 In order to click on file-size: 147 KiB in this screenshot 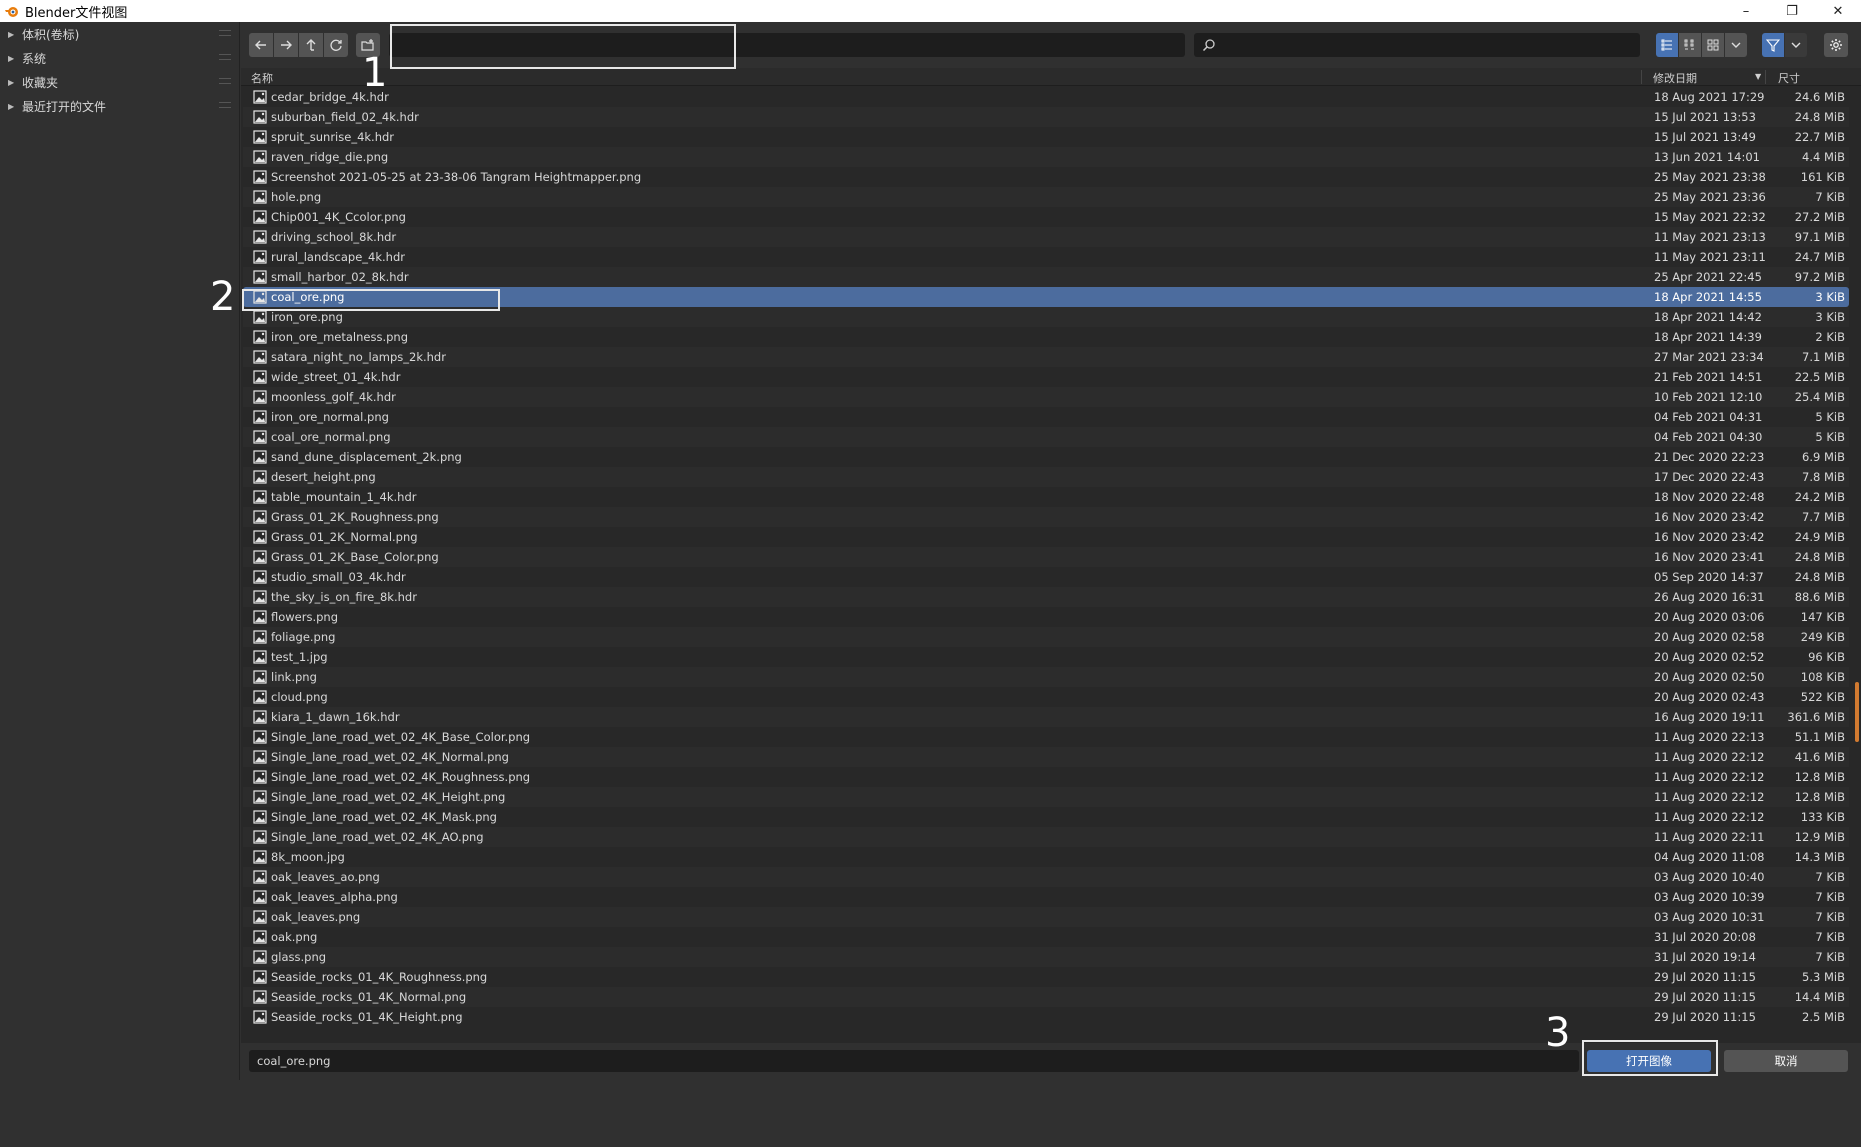, I will do `click(1822, 617)`.